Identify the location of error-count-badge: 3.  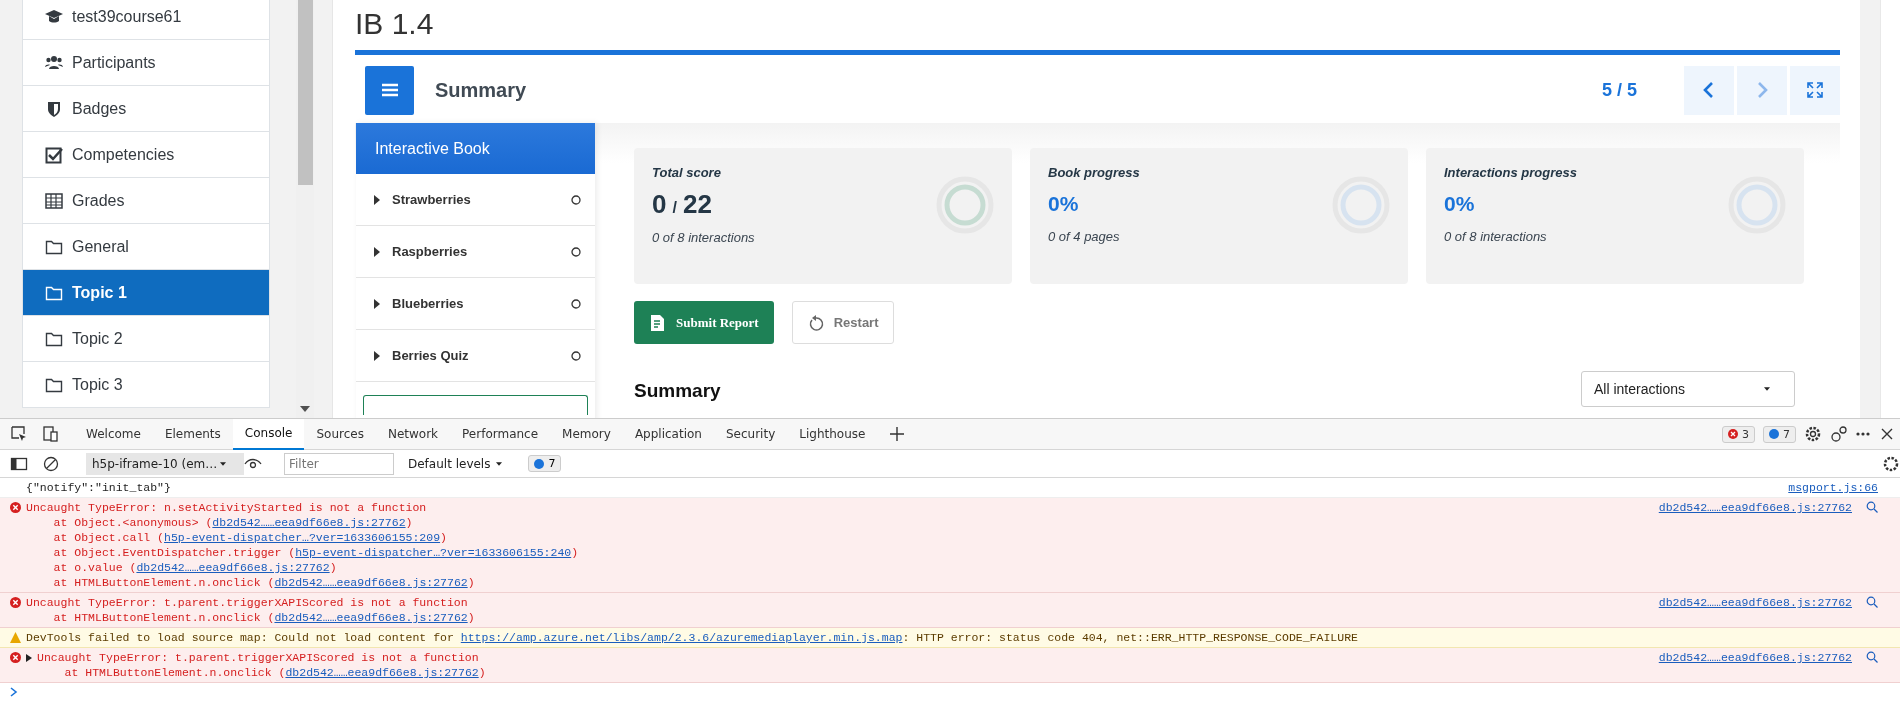
(1738, 434).